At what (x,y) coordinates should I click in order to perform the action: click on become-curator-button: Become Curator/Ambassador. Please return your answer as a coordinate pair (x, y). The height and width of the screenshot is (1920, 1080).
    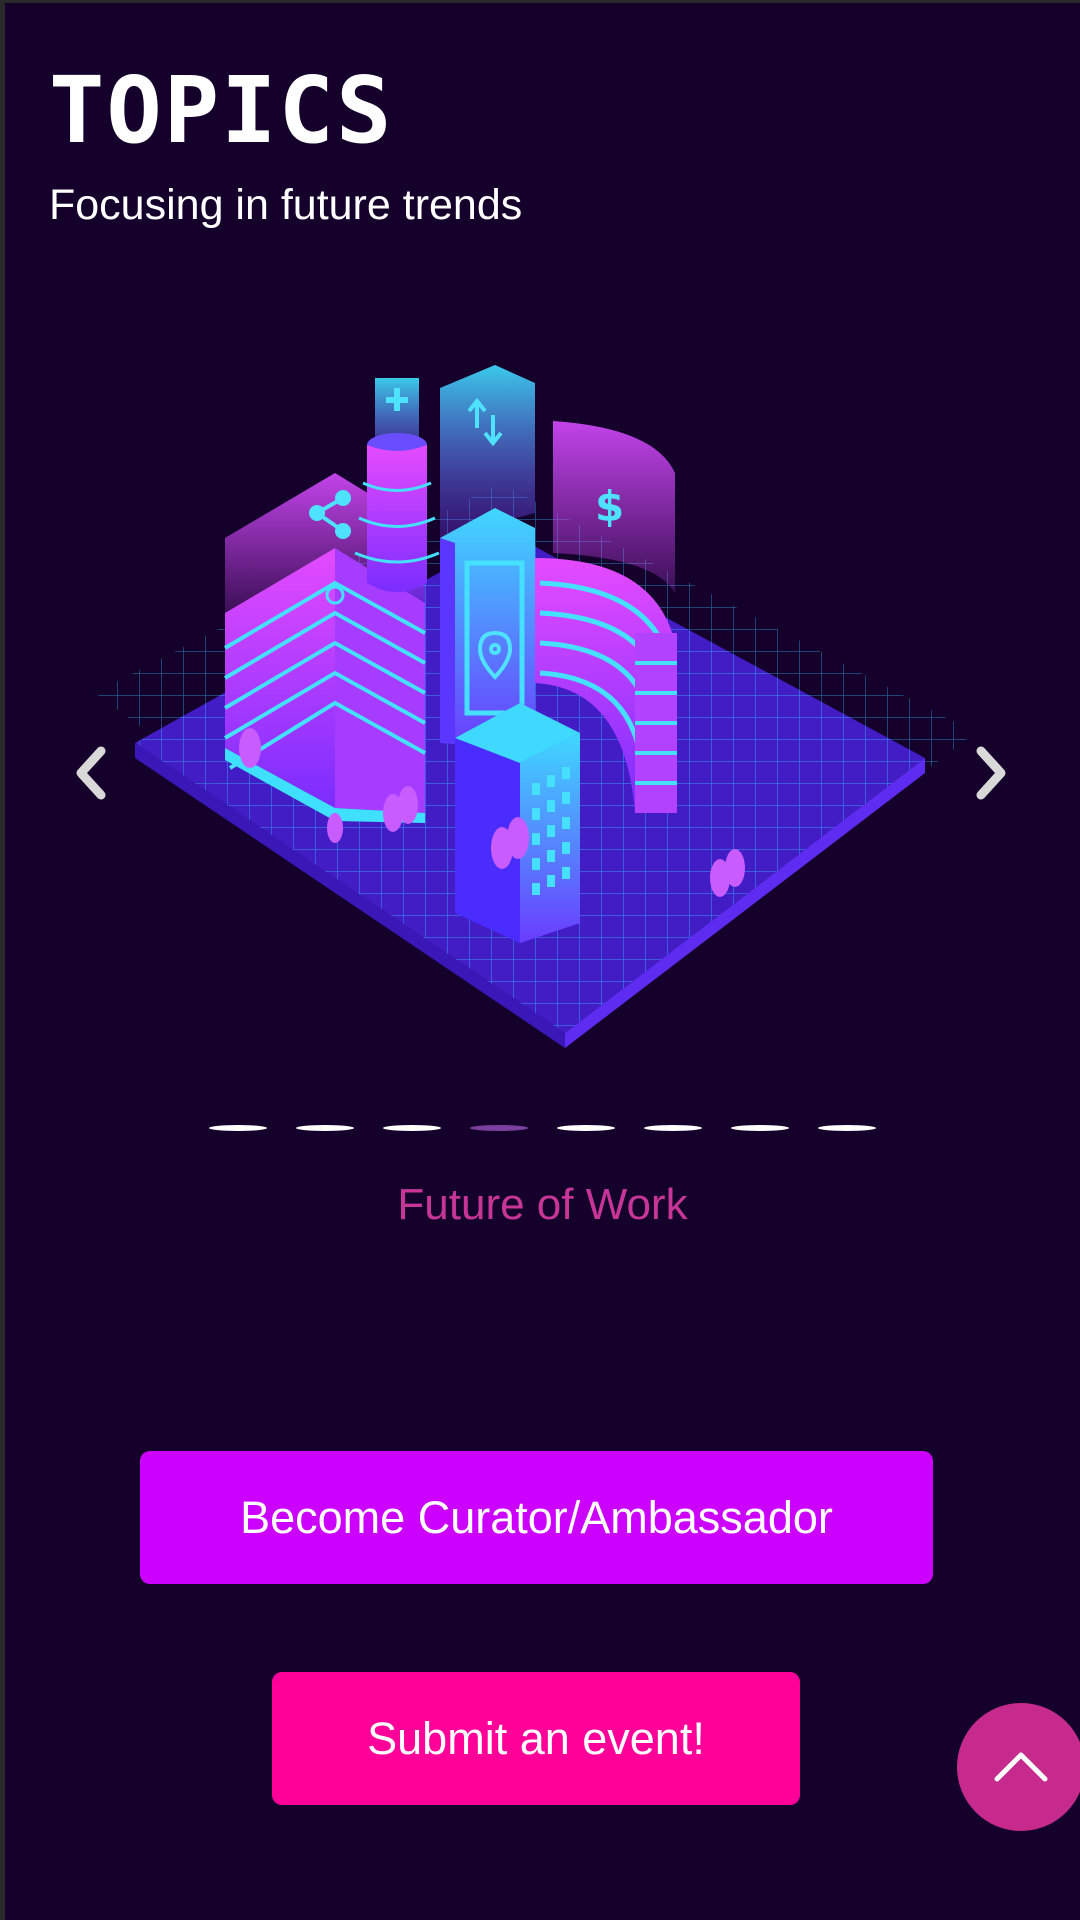
    Looking at the image, I should click on (536, 1517).